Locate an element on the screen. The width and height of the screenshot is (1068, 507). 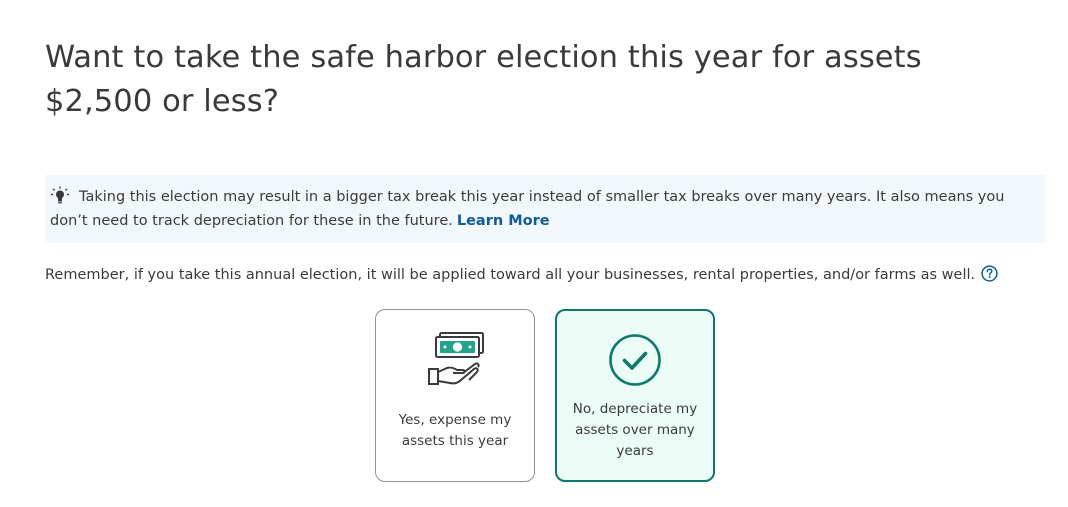
help-circle-icon is located at coordinates (989, 273).